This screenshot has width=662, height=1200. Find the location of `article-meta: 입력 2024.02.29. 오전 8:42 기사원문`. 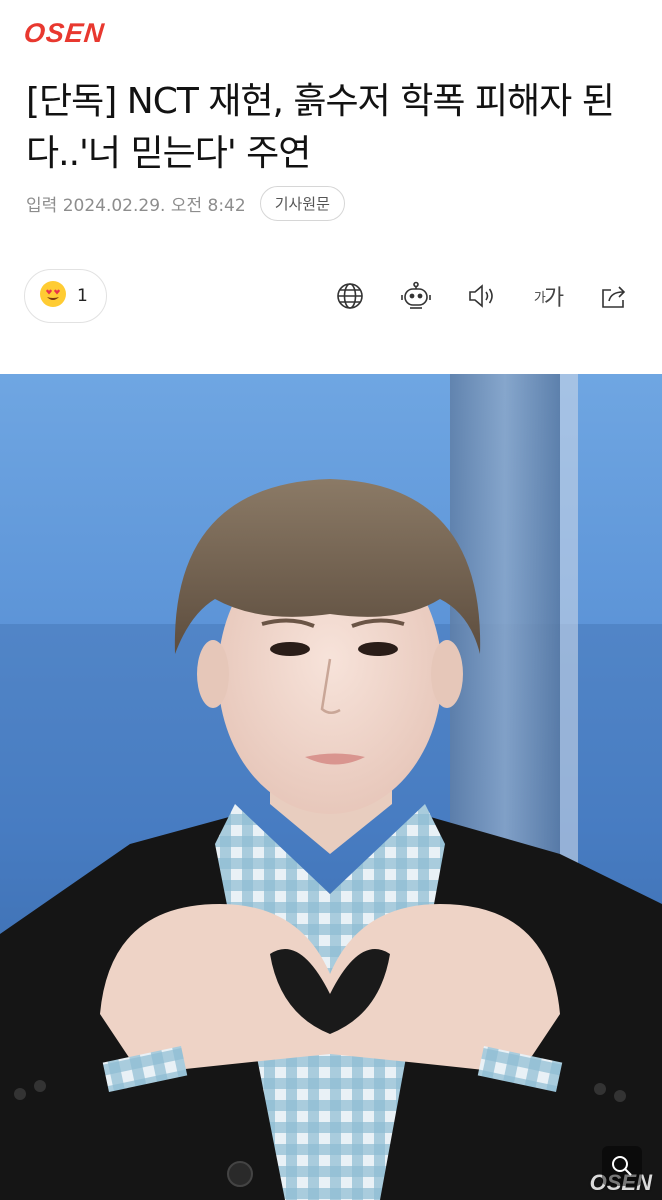

article-meta: 입력 2024.02.29. 오전 8:42 기사원문 is located at coordinates (185, 203).